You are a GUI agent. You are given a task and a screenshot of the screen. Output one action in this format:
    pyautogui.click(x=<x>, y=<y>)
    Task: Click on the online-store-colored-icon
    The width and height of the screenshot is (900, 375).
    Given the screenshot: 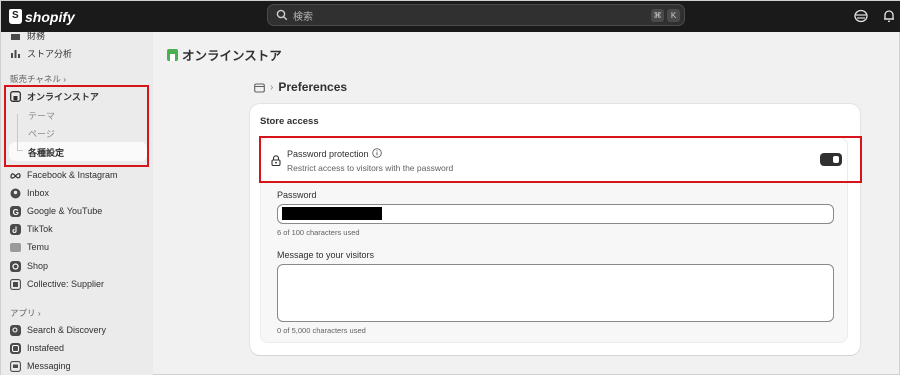 What is the action you would take?
    pyautogui.click(x=172, y=54)
    